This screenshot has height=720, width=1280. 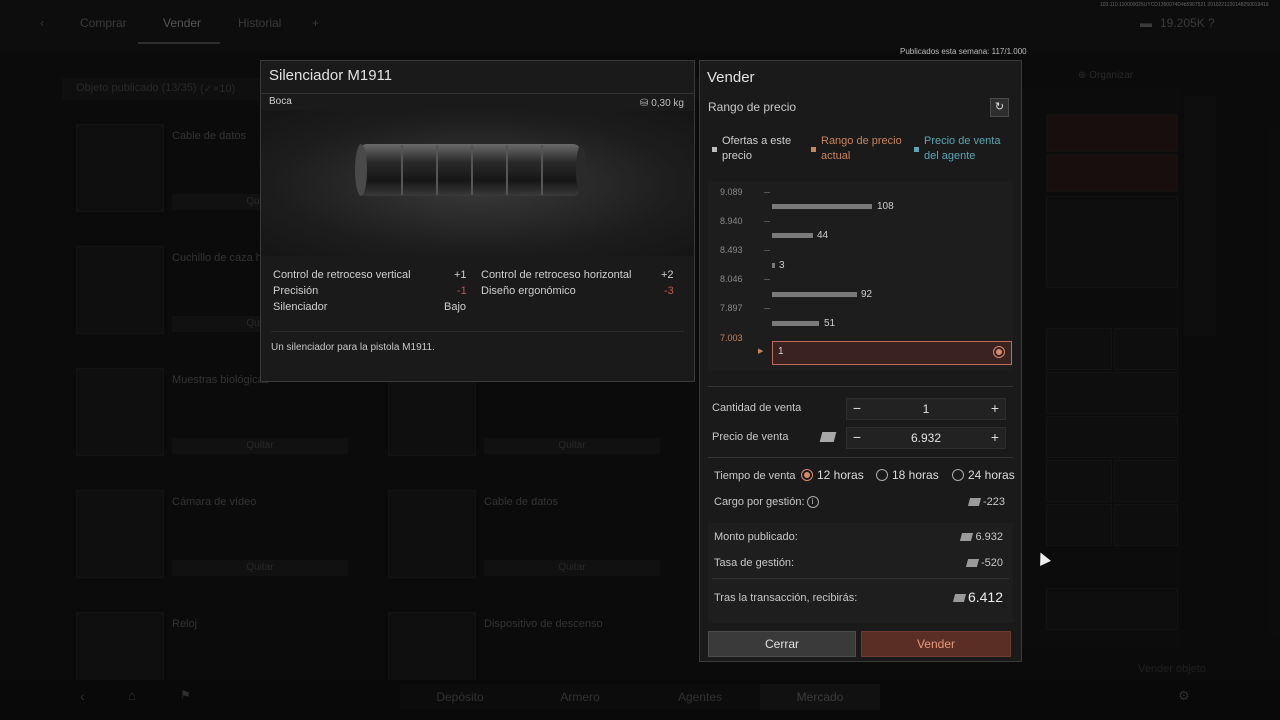 What do you see at coordinates (830, 323) in the screenshot?
I see `offer-qty: 51` at bounding box center [830, 323].